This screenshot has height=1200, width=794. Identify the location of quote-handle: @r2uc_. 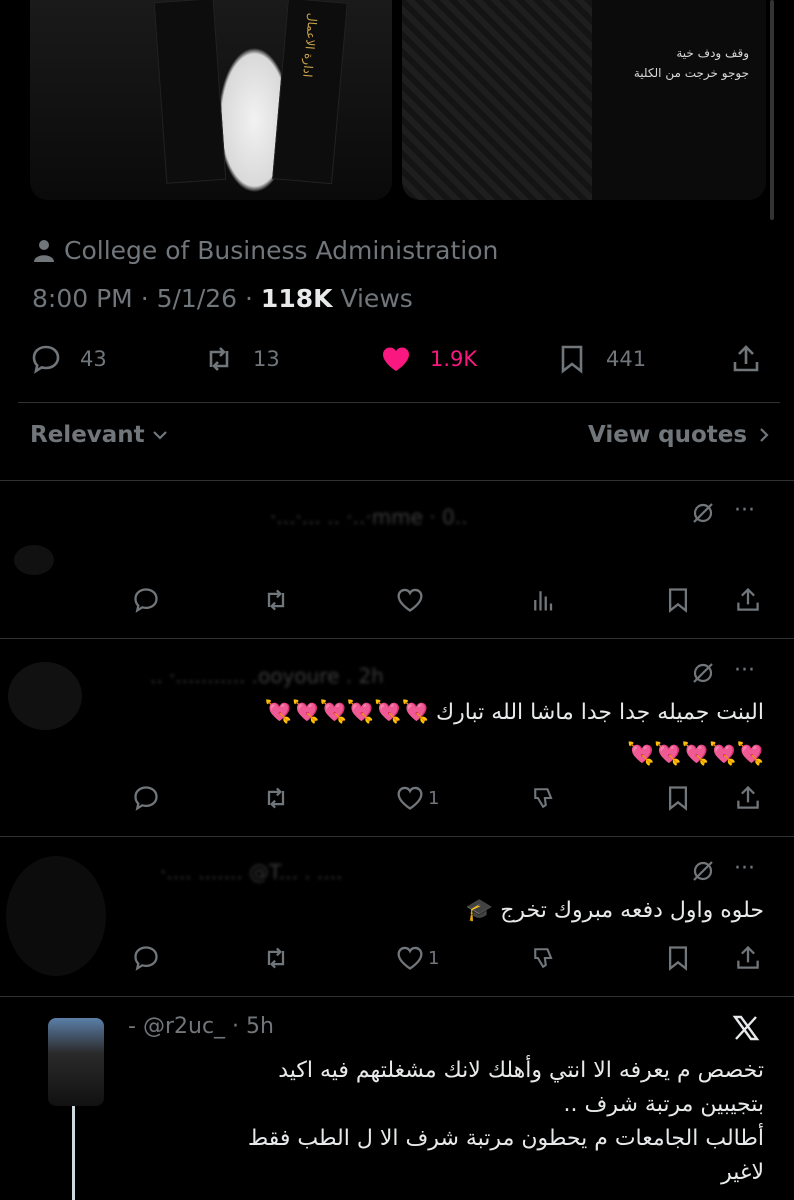
(184, 1026).